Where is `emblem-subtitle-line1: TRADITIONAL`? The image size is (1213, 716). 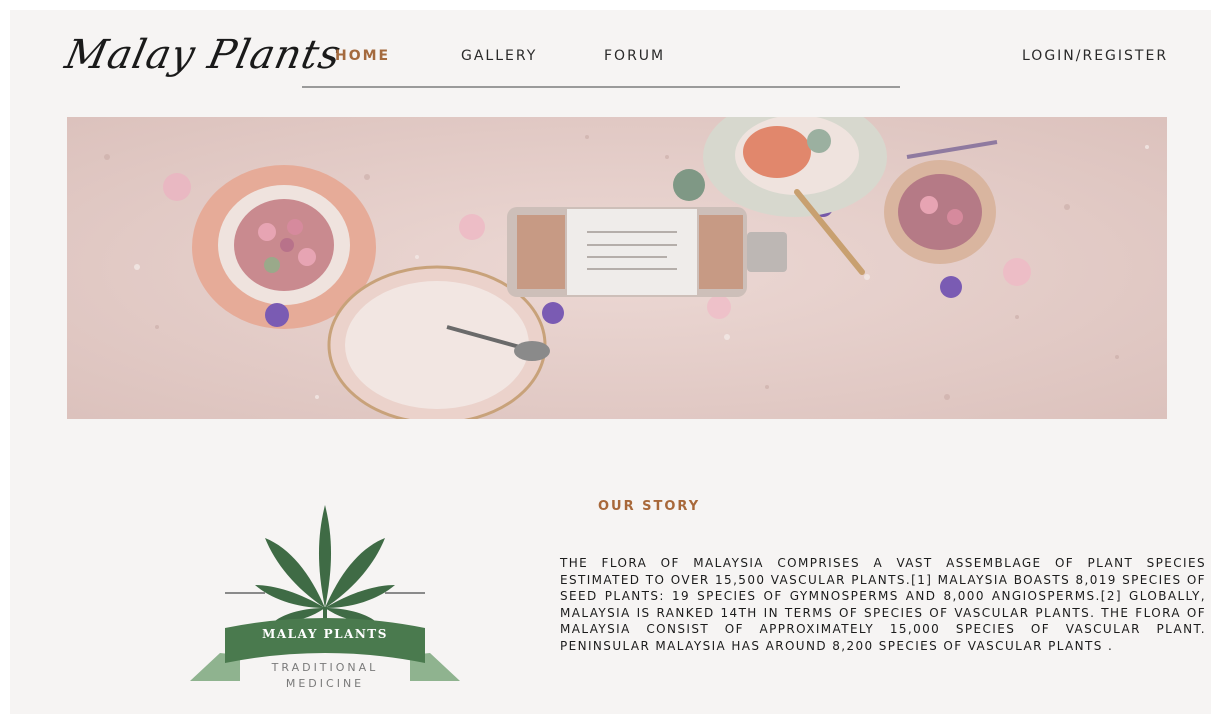 emblem-subtitle-line1: TRADITIONAL is located at coordinates (325, 667).